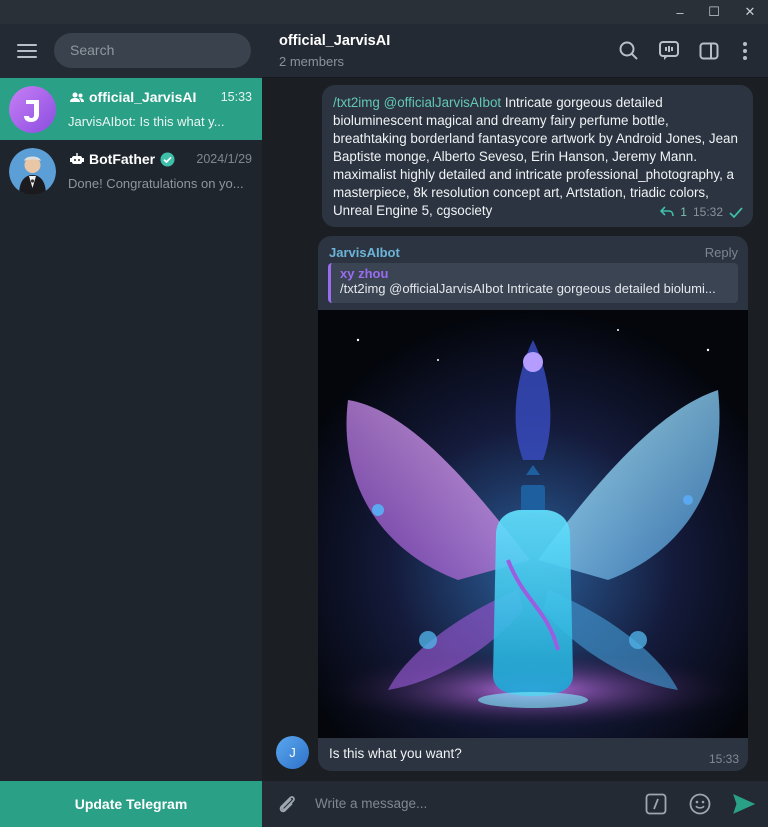 The image size is (768, 827). Describe the element at coordinates (736, 212) in the screenshot. I see `read-check-icon` at that location.